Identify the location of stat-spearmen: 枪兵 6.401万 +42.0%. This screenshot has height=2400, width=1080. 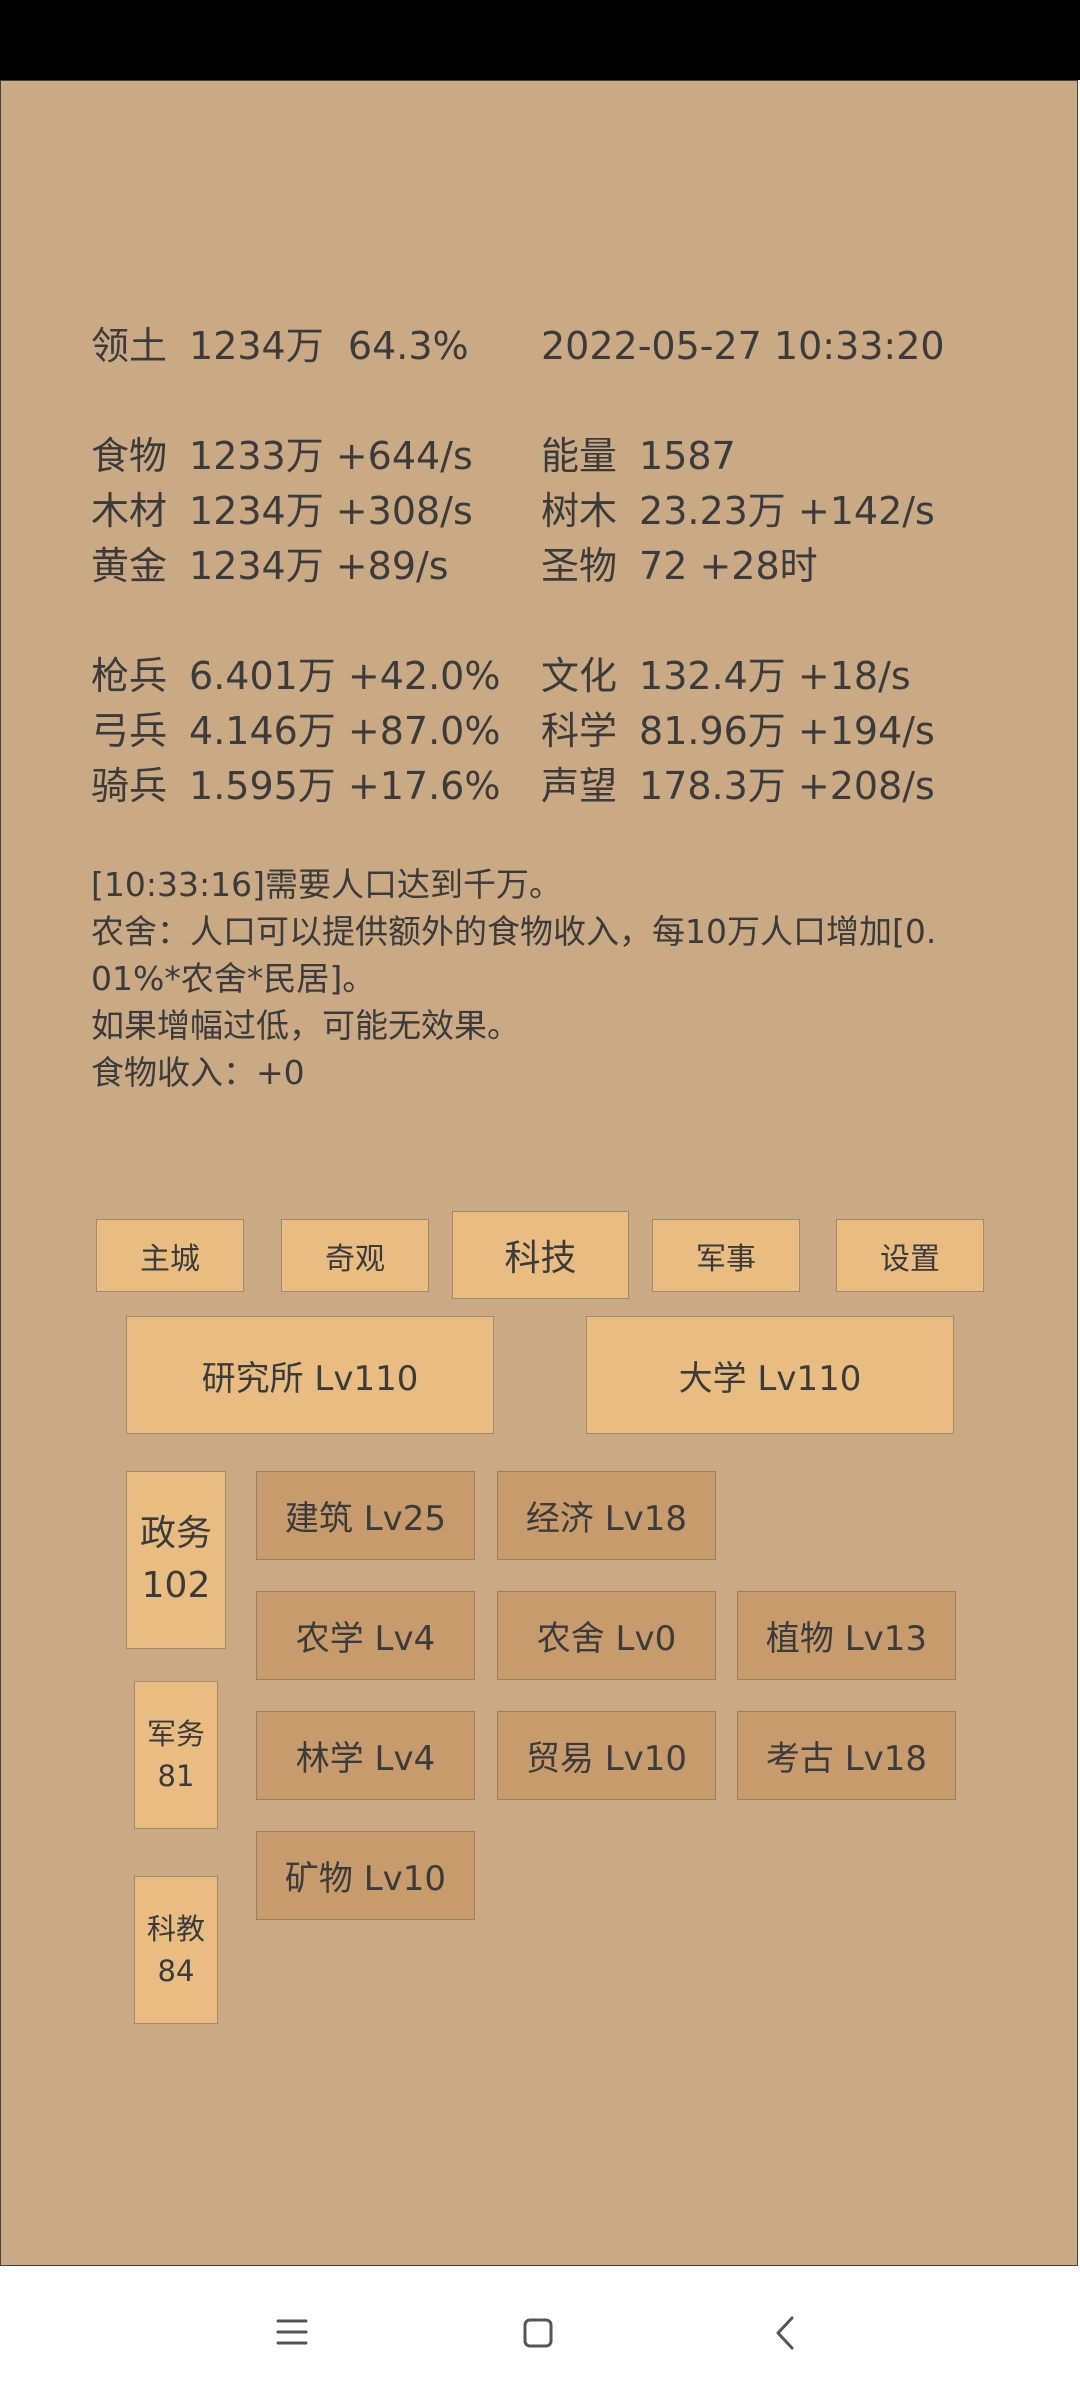
(295, 676).